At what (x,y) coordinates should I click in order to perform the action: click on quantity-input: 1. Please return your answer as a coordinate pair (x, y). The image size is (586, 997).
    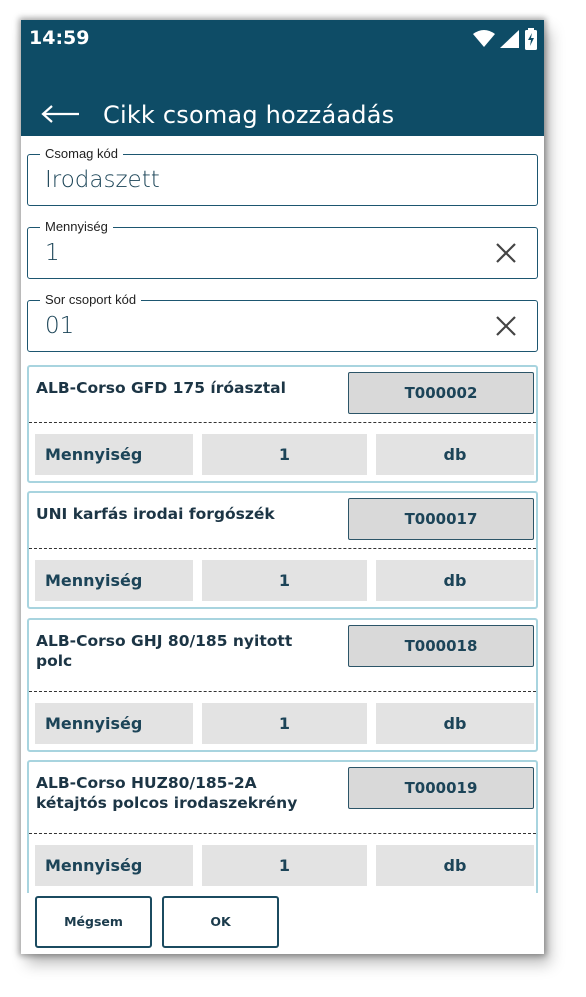
    Looking at the image, I should click on (52, 253).